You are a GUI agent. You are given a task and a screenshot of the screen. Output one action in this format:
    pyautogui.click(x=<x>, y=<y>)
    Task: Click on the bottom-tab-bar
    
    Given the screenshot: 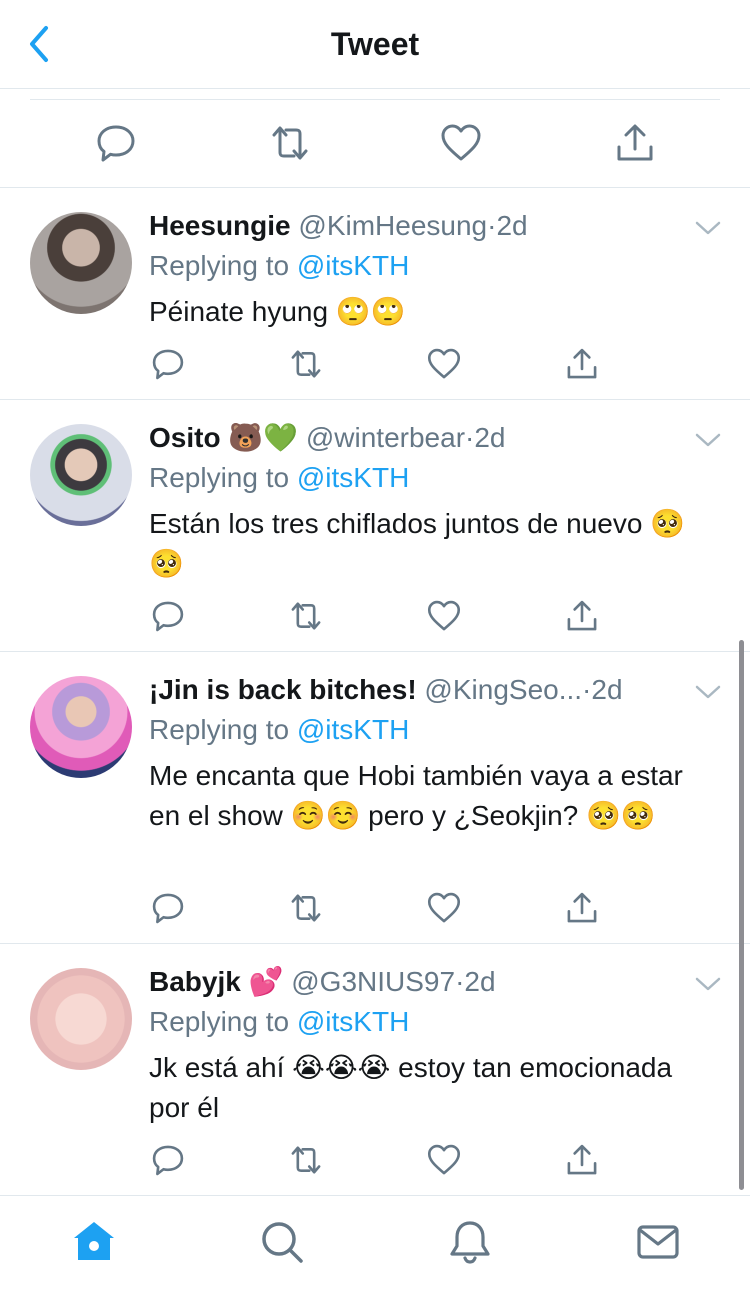 What is the action you would take?
    pyautogui.click(x=375, y=1245)
    